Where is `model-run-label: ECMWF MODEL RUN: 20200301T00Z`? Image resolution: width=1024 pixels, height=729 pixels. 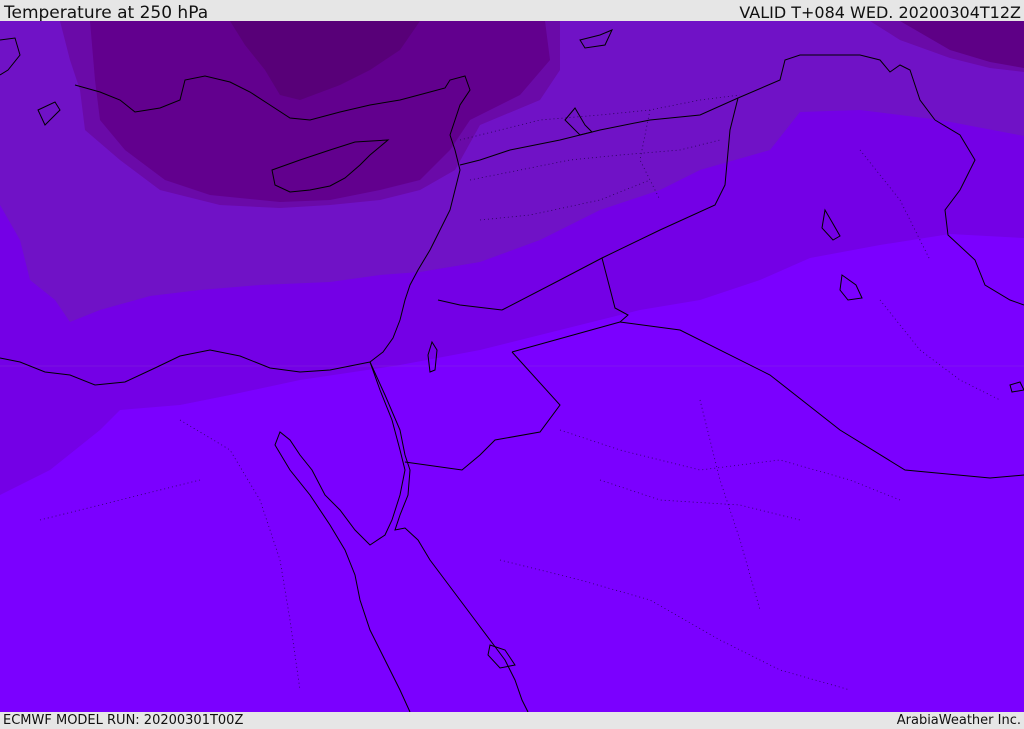 model-run-label: ECMWF MODEL RUN: 20200301T00Z is located at coordinates (123, 720).